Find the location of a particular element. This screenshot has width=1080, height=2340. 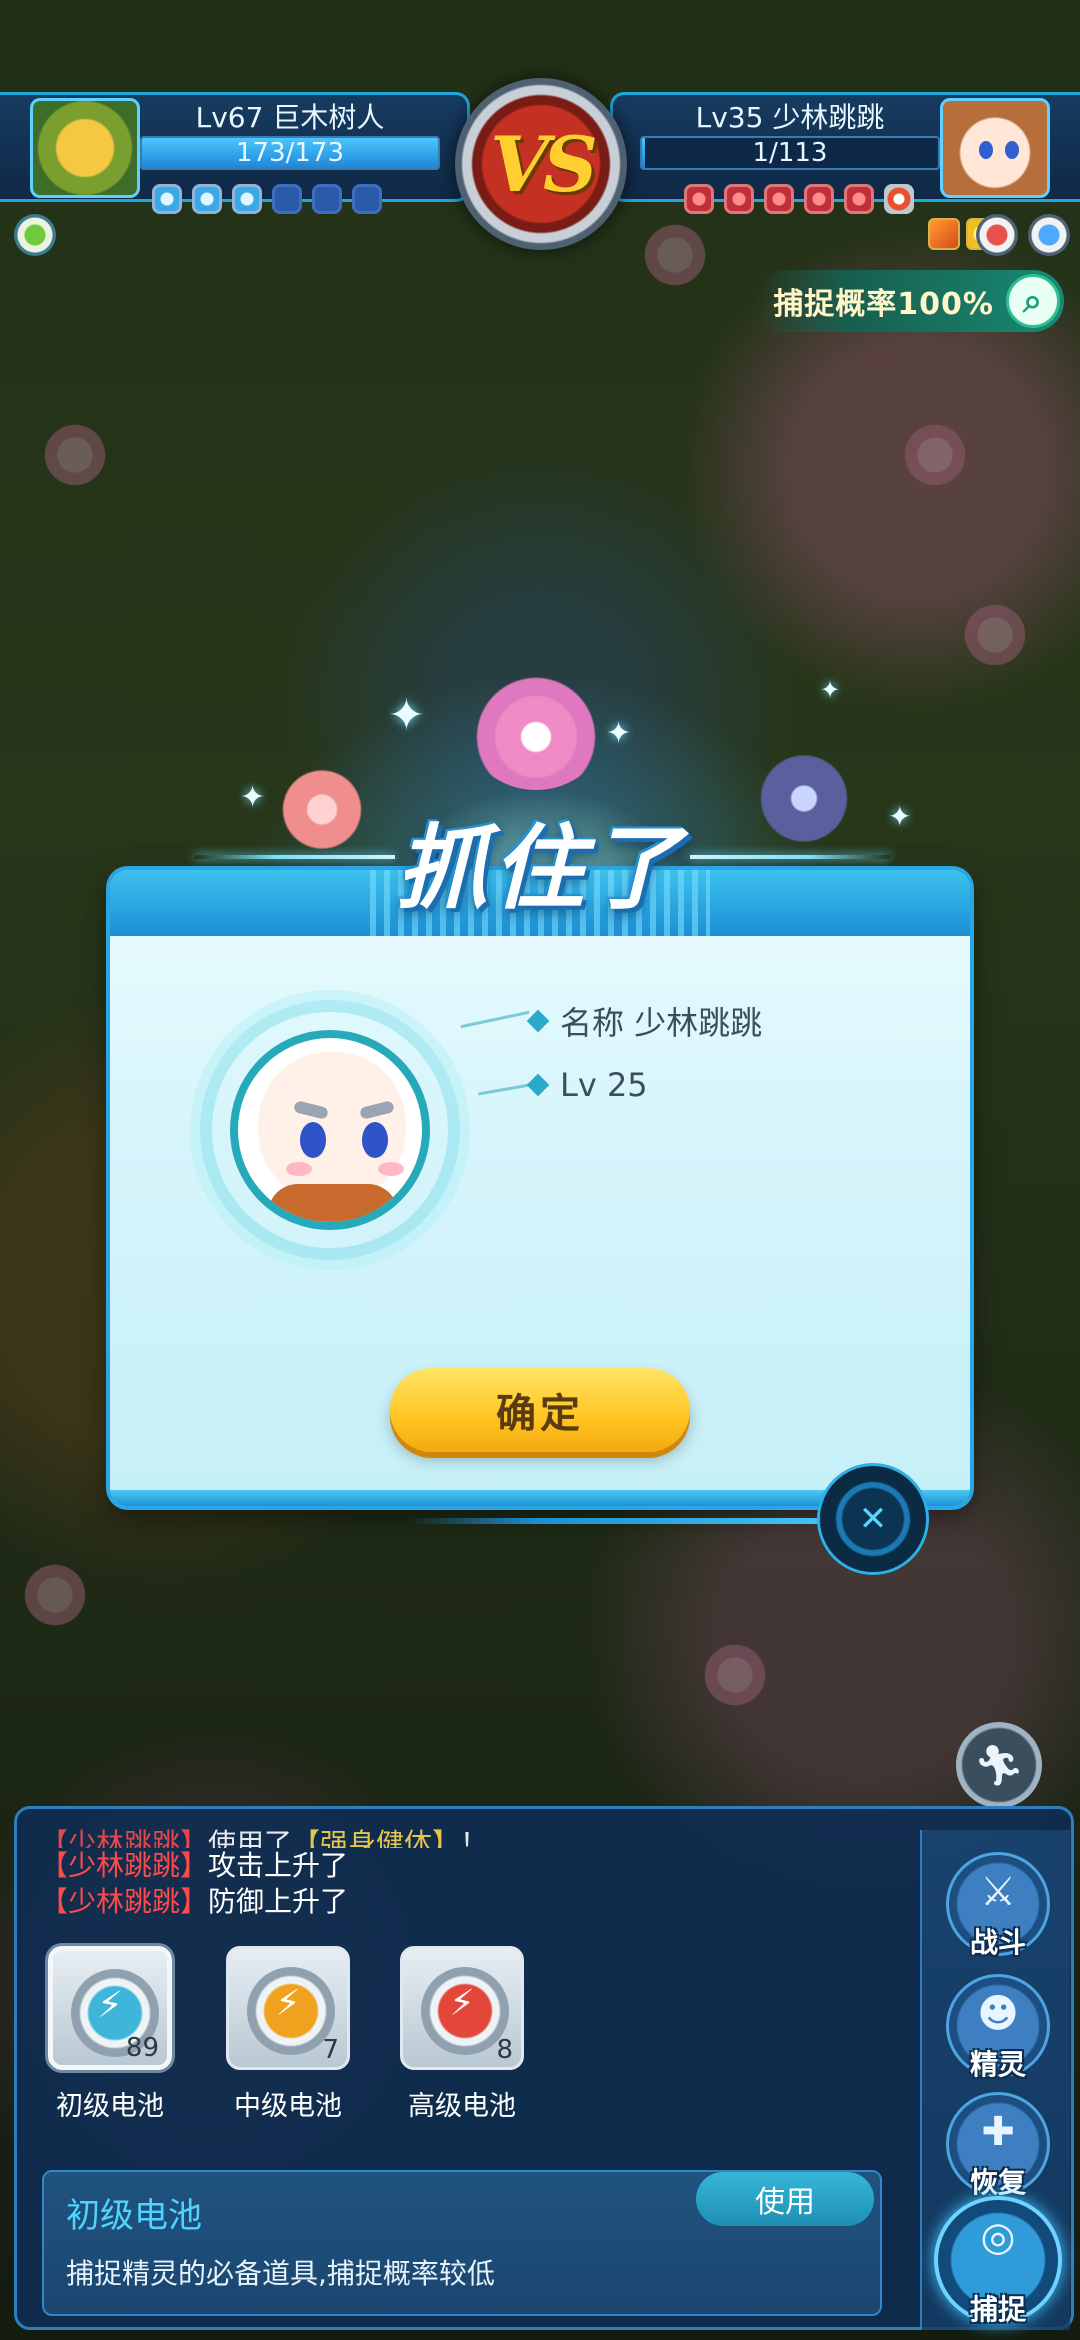

capture-button: ◎ 捕捉 is located at coordinates (998, 2261).